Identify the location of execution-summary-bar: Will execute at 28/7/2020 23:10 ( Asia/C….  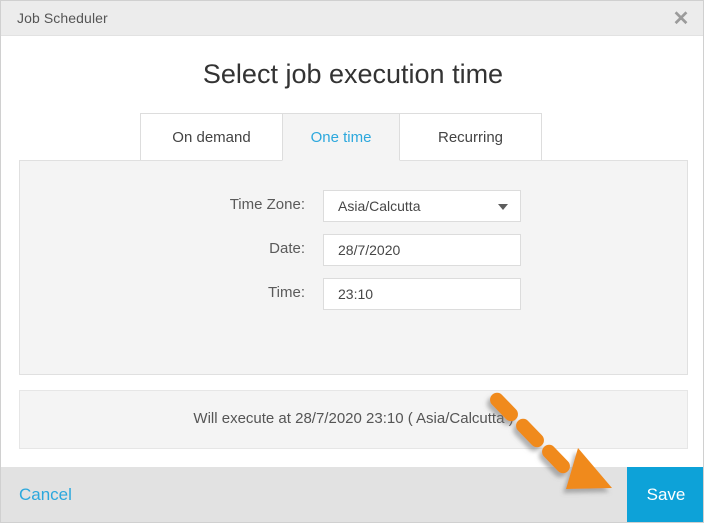
(353, 419).